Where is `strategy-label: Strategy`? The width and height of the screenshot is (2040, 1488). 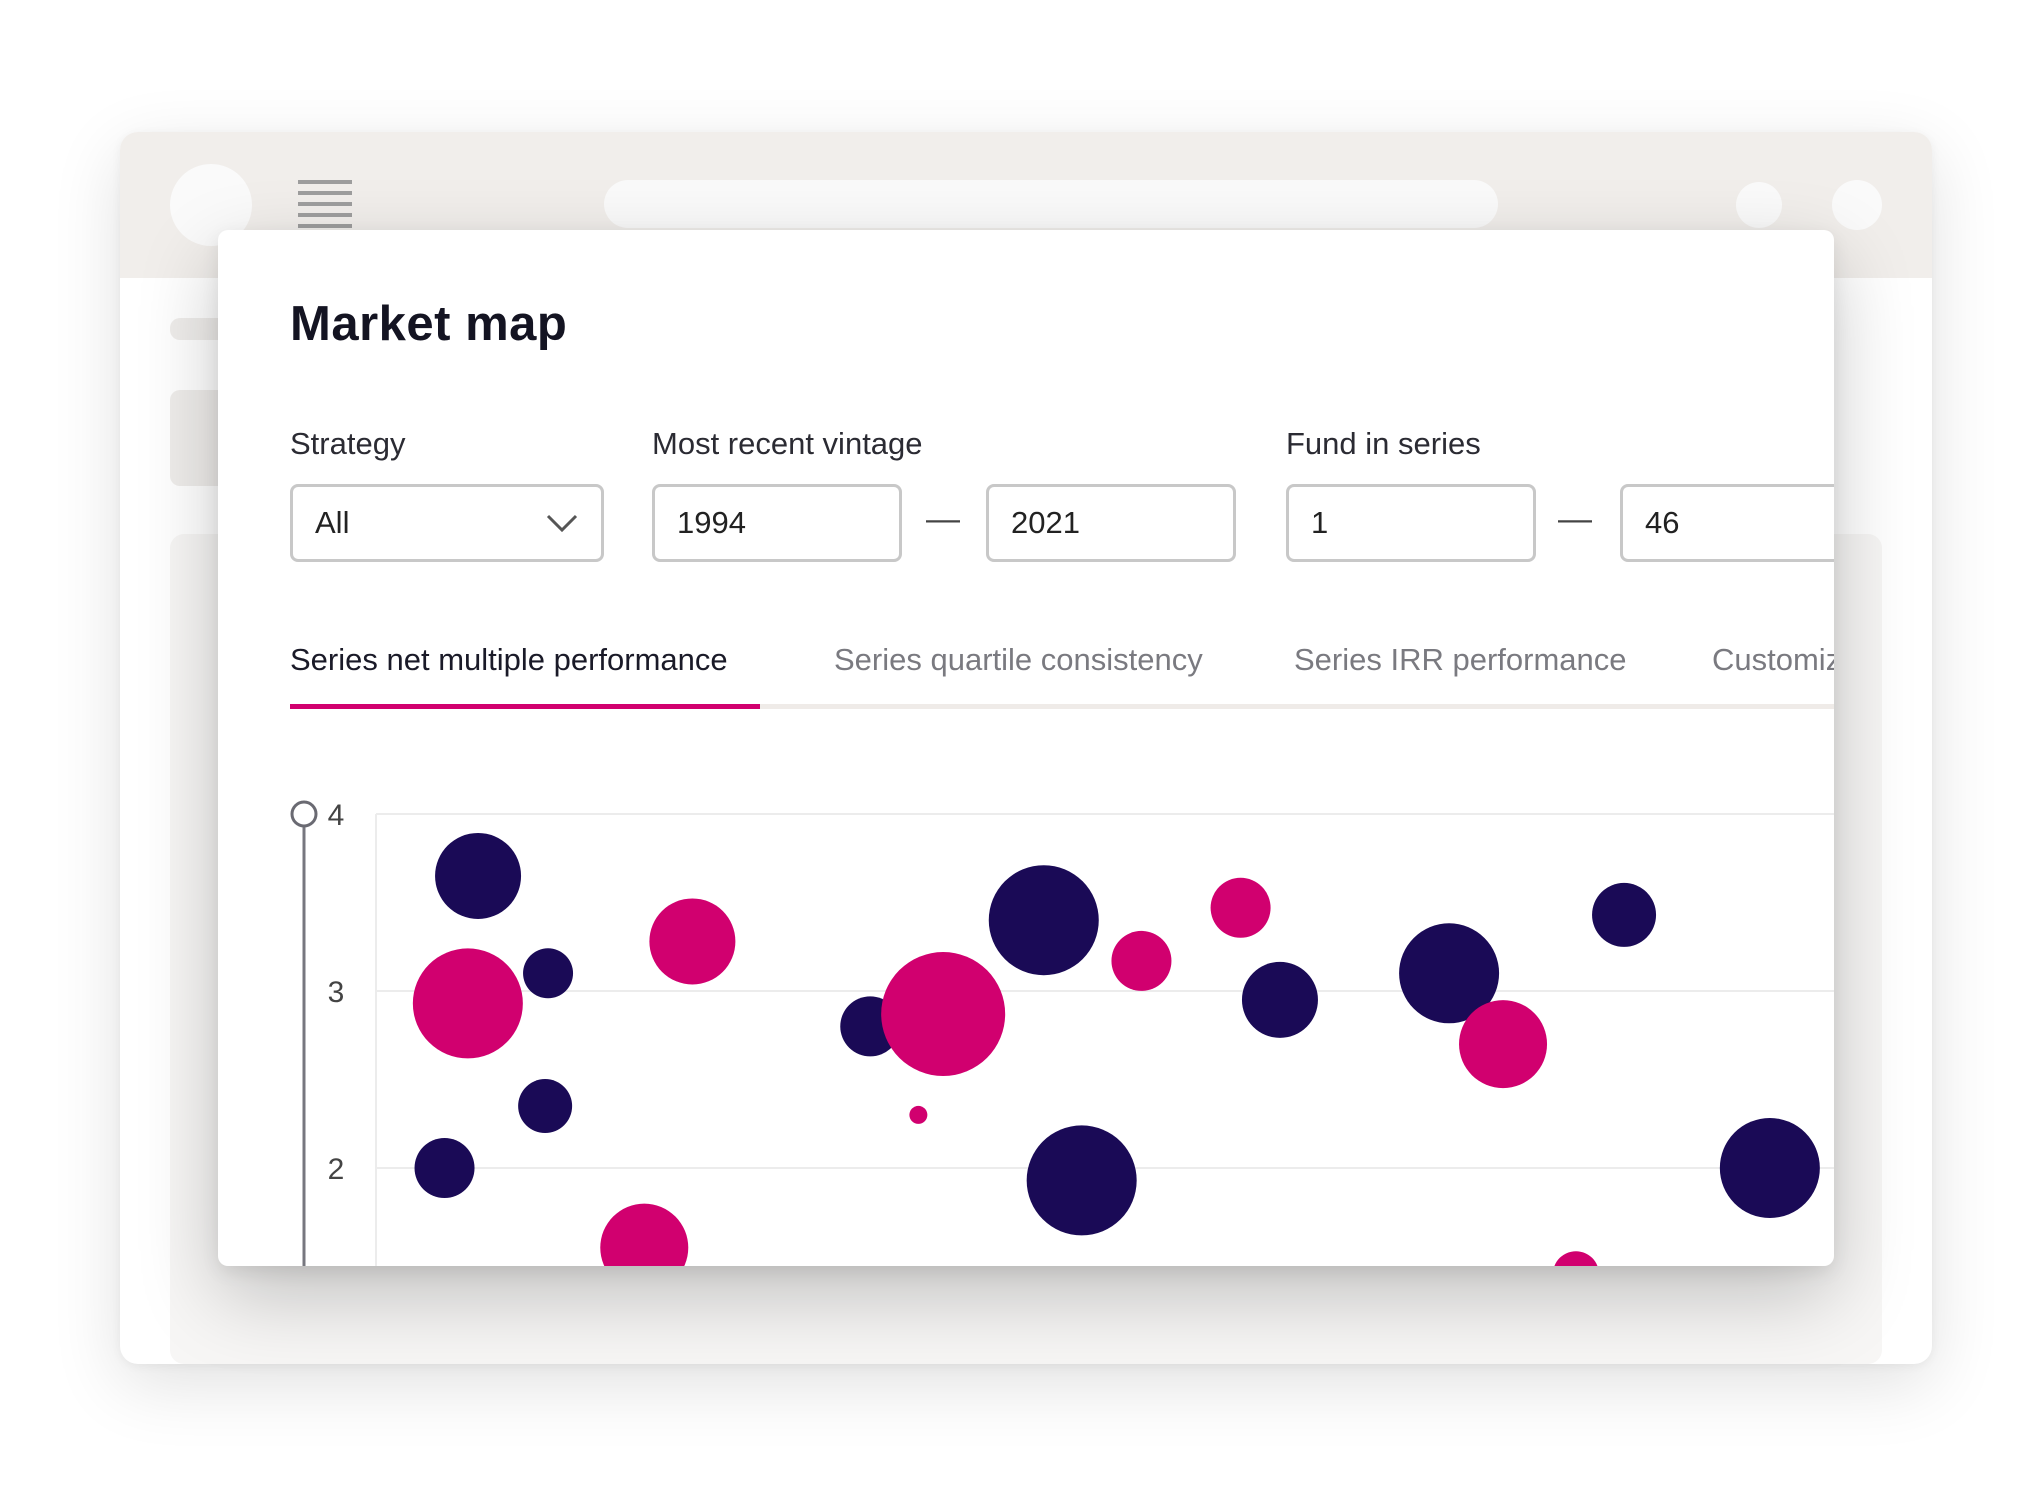
strategy-label: Strategy is located at coordinates (348, 443).